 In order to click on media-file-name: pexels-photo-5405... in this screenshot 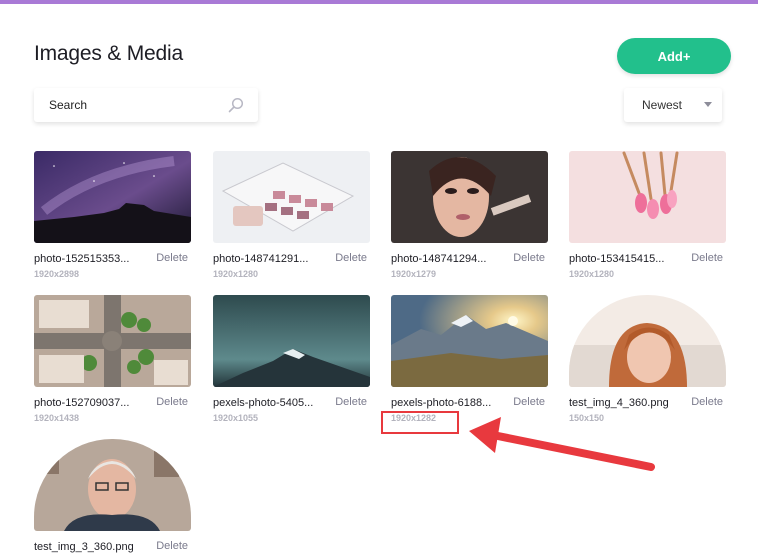, I will do `click(263, 403)`.